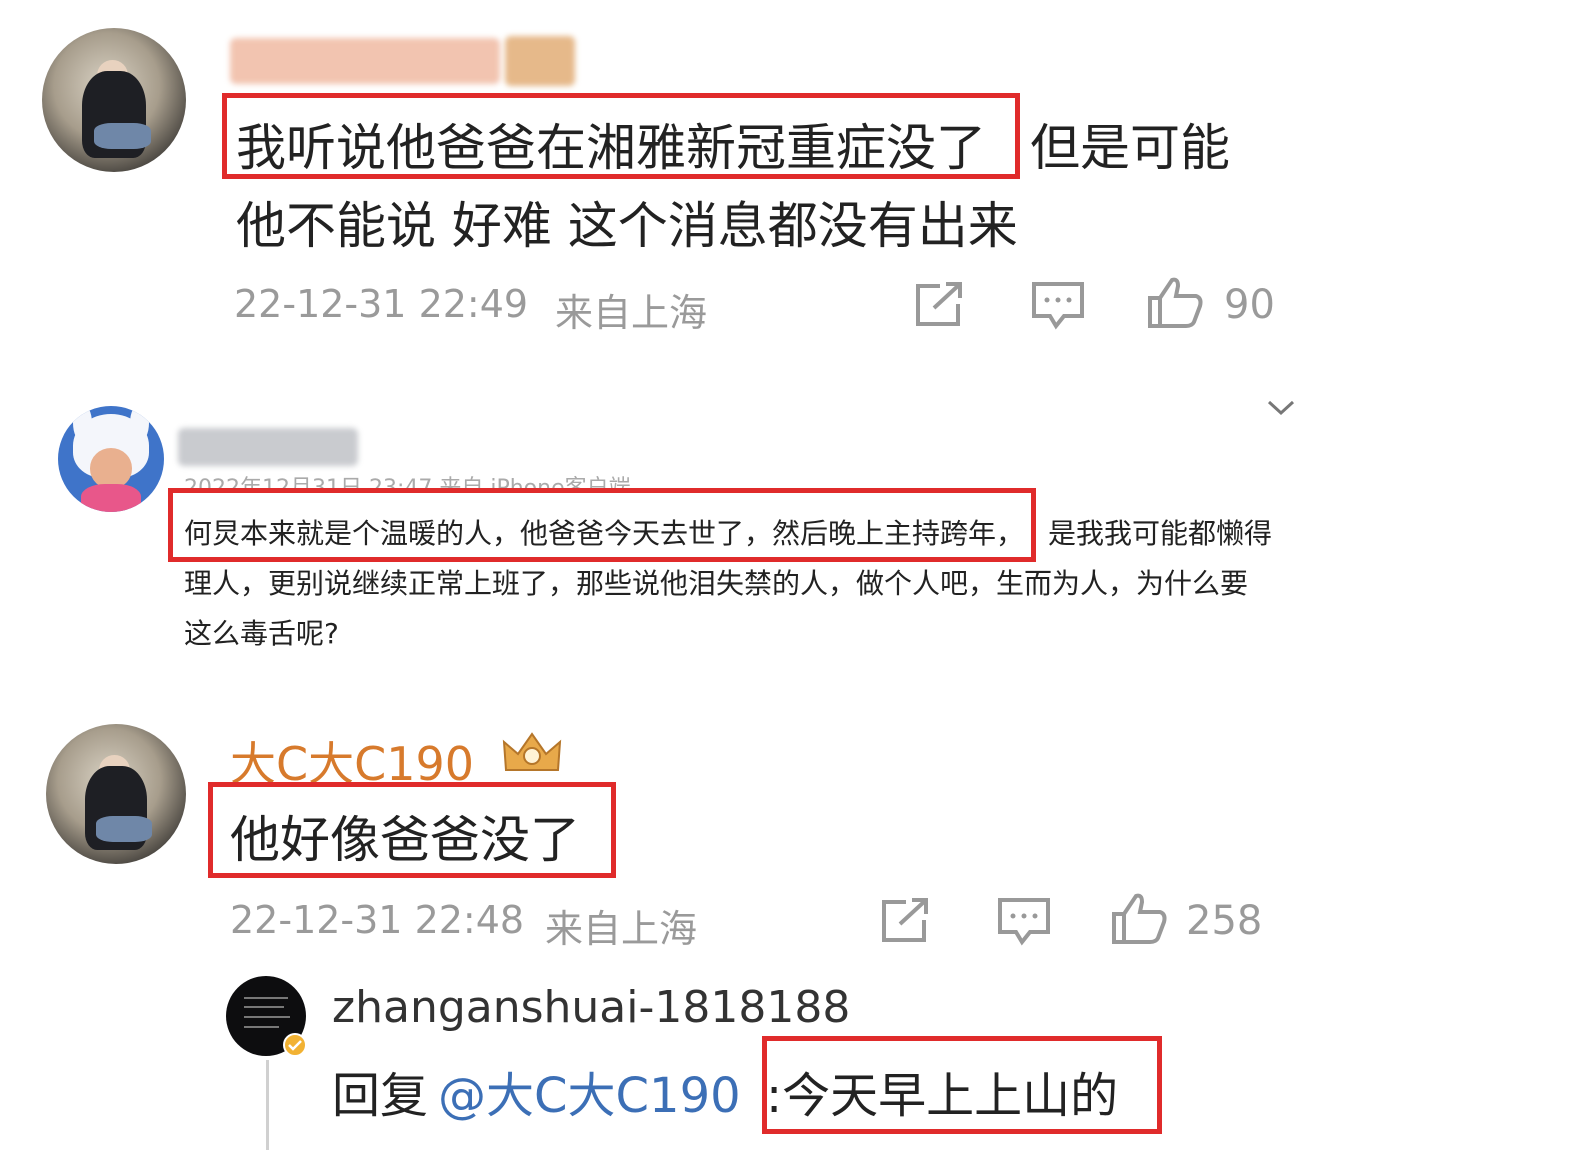 The image size is (1582, 1150). I want to click on like-count: 258, so click(1224, 921).